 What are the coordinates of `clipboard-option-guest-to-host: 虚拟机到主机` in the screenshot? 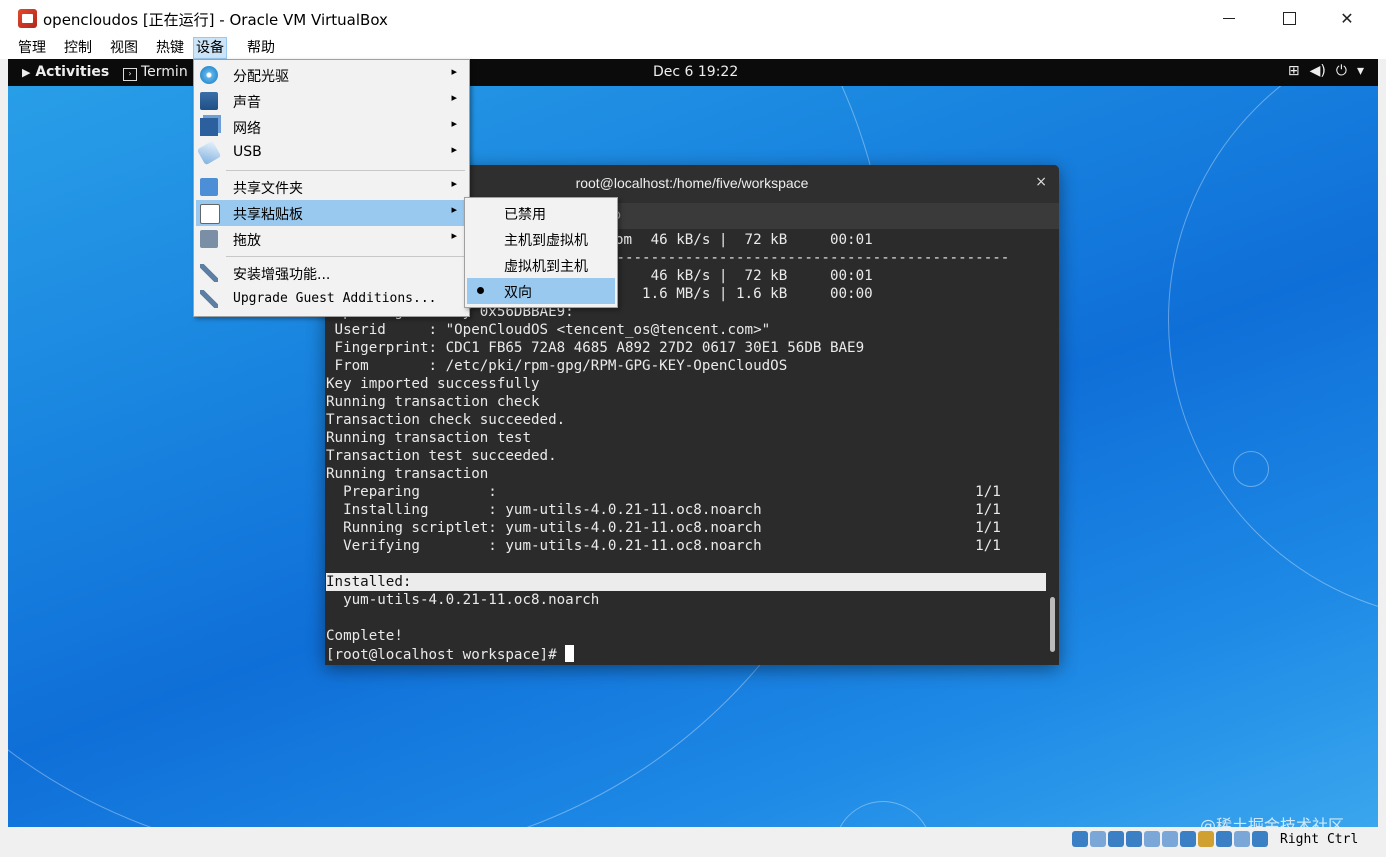 It's located at (541, 265).